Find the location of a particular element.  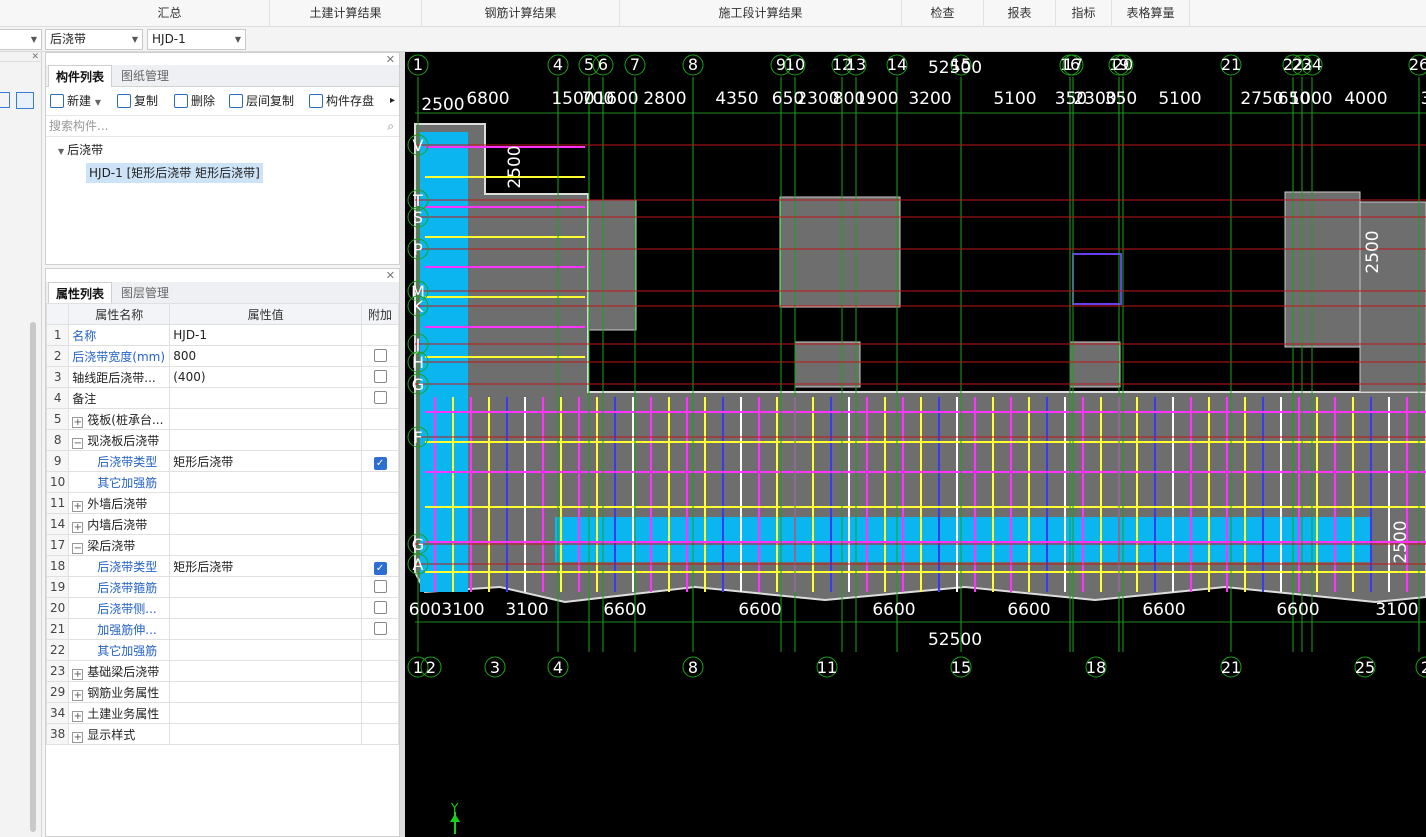

menu-summary: 汇总 is located at coordinates (170, 13).